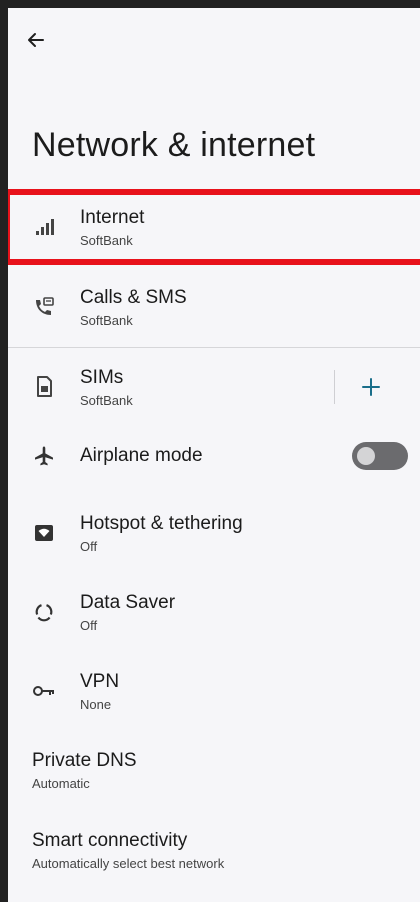  What do you see at coordinates (84, 760) in the screenshot?
I see `private-dns-label: Private DNS` at bounding box center [84, 760].